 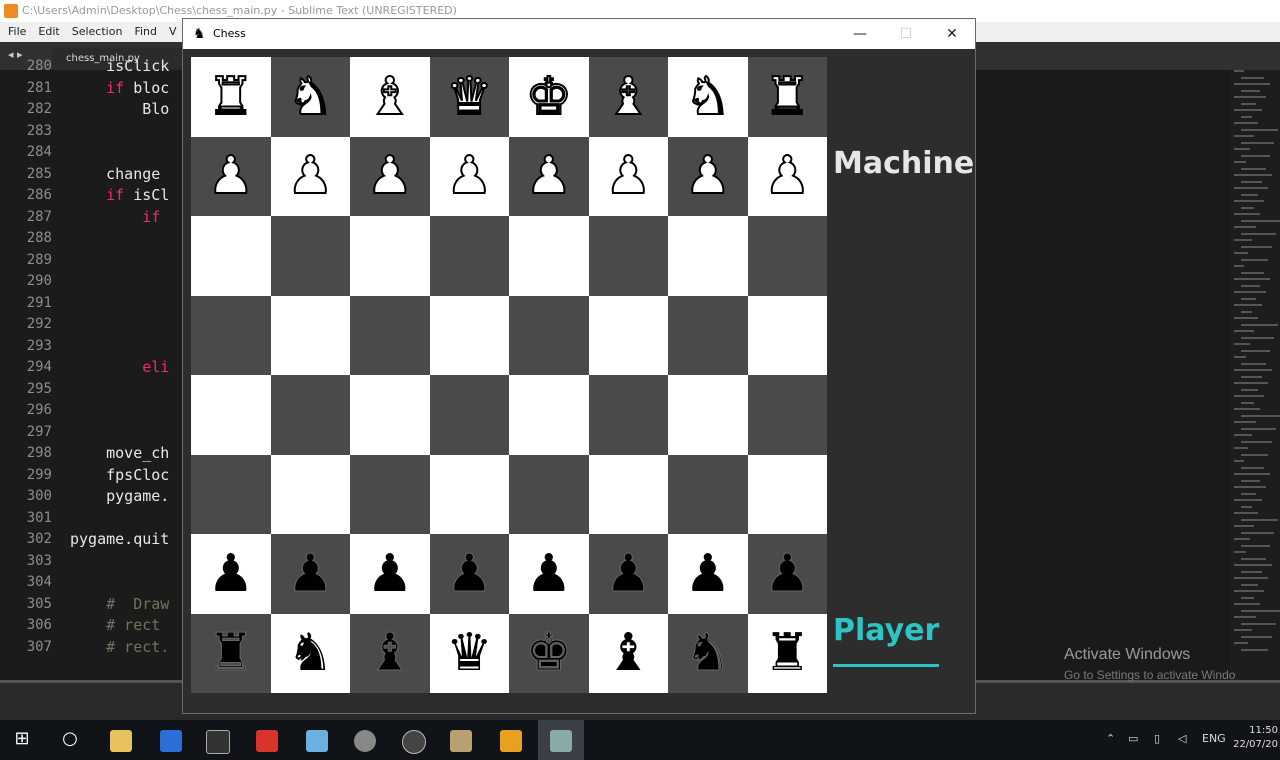 I want to click on close-button: ✕, so click(x=952, y=34).